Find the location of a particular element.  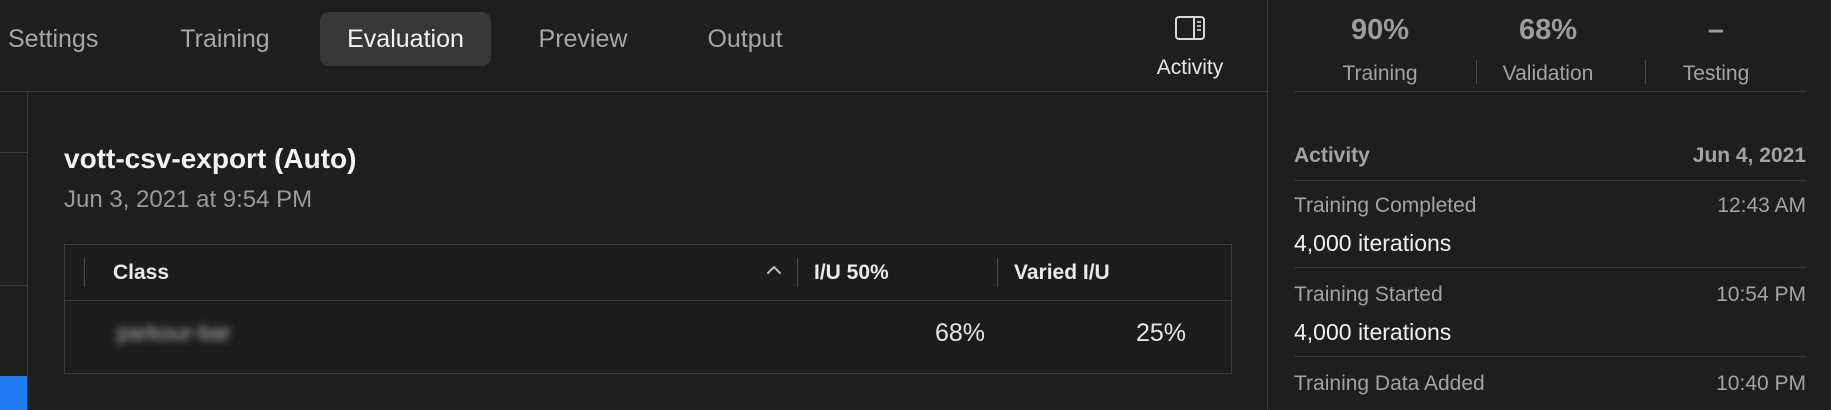

stat-training: 90% Training is located at coordinates (1380, 48).